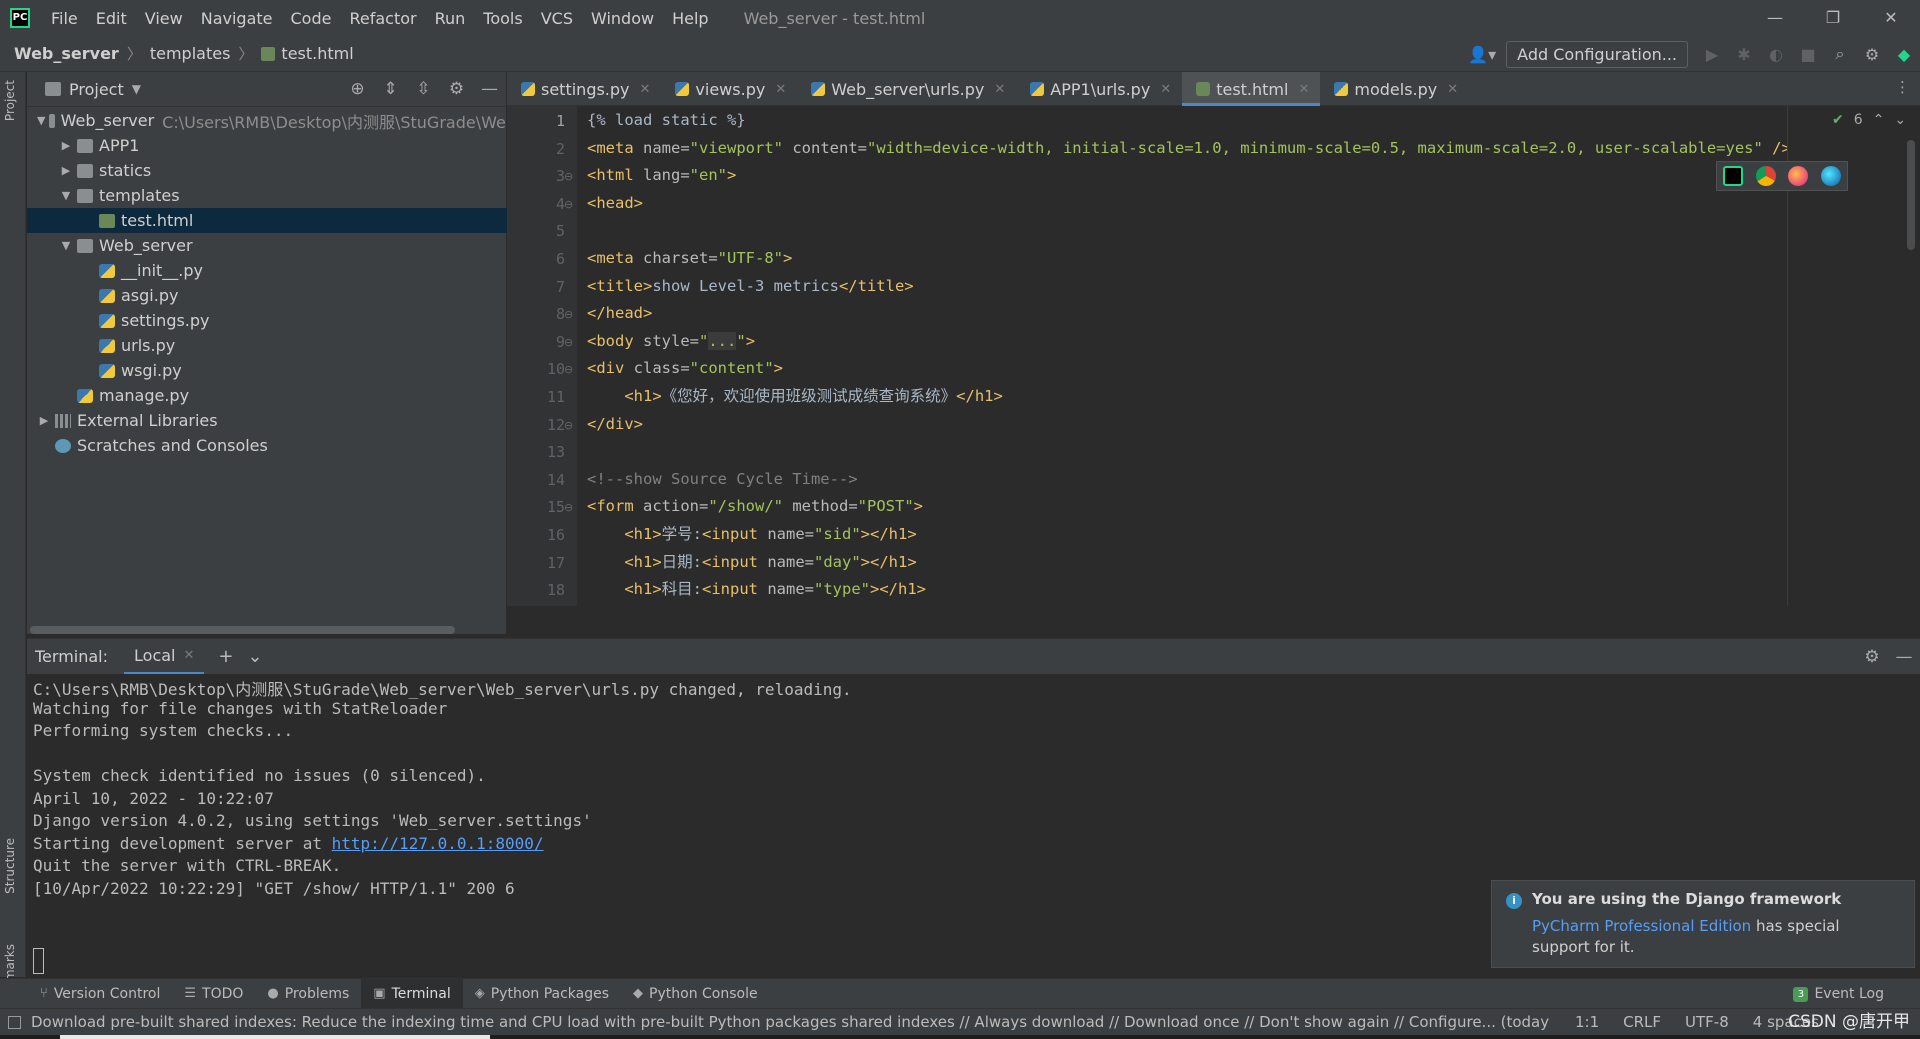 Image resolution: width=1920 pixels, height=1039 pixels. What do you see at coordinates (1775, 18) in the screenshot?
I see `minimize-icon: —` at bounding box center [1775, 18].